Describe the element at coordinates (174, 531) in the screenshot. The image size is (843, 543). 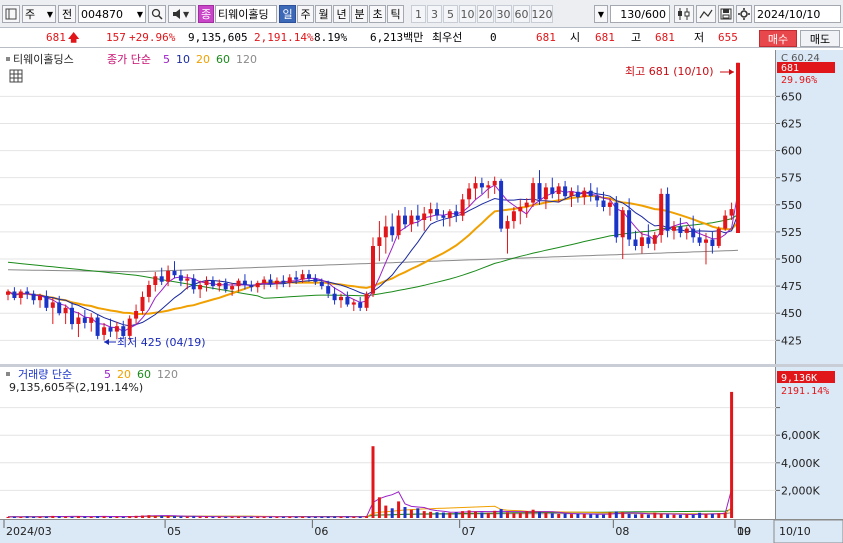
I see `date-tick-label: 05` at that location.